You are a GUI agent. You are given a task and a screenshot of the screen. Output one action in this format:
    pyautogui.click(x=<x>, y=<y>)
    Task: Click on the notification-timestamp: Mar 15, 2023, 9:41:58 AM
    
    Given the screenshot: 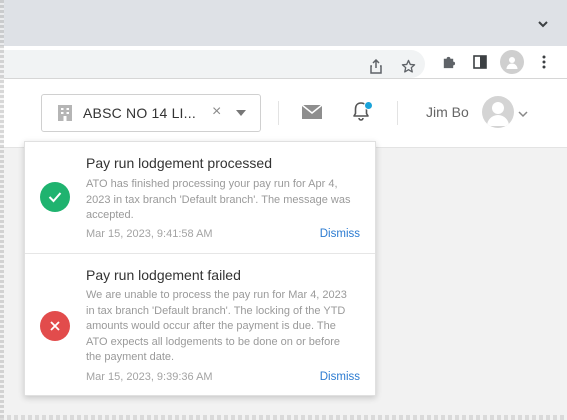 What is the action you would take?
    pyautogui.click(x=149, y=234)
    